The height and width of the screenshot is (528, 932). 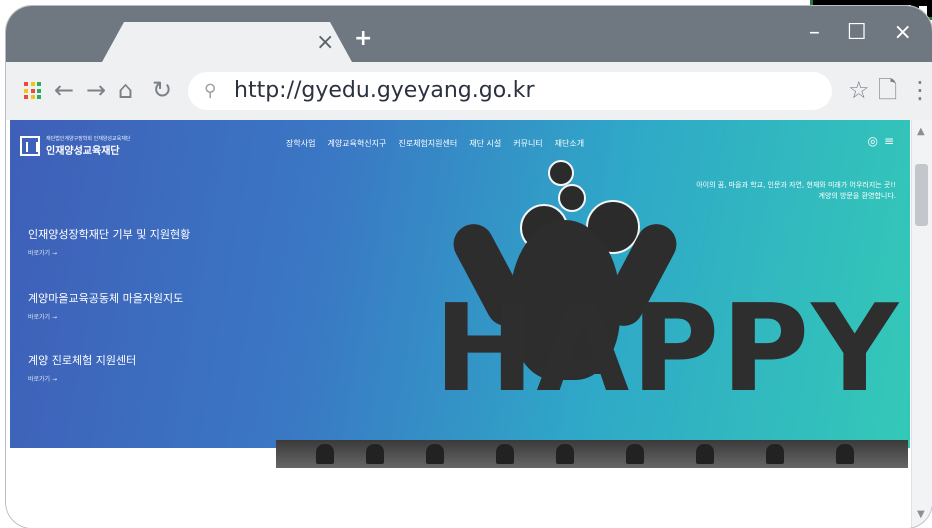 I want to click on logo-subtitle: 재단법인계양구장학회 인재양성교육재단, so click(x=88, y=139).